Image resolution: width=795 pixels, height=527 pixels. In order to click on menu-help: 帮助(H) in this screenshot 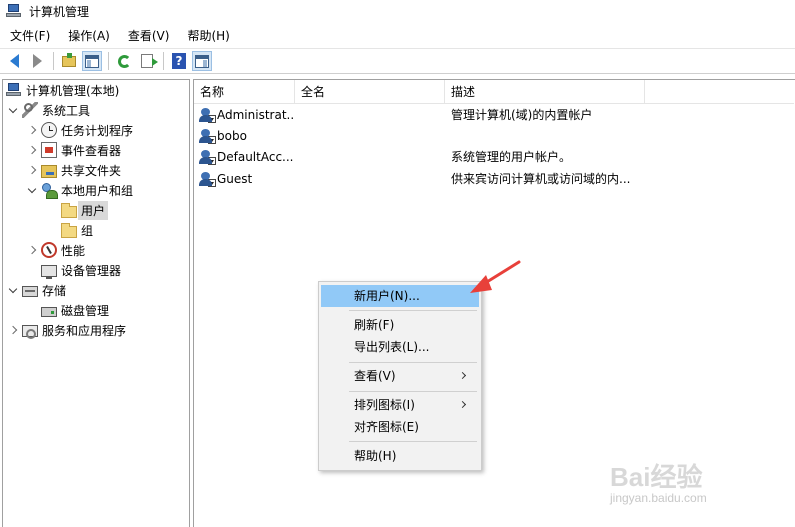, I will do `click(208, 36)`.